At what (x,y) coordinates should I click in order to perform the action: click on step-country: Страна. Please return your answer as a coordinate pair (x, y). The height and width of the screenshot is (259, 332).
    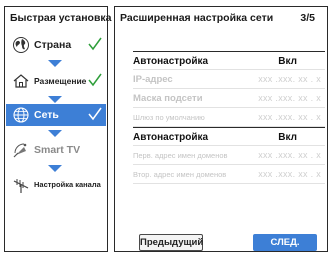
    Looking at the image, I should click on (56, 45).